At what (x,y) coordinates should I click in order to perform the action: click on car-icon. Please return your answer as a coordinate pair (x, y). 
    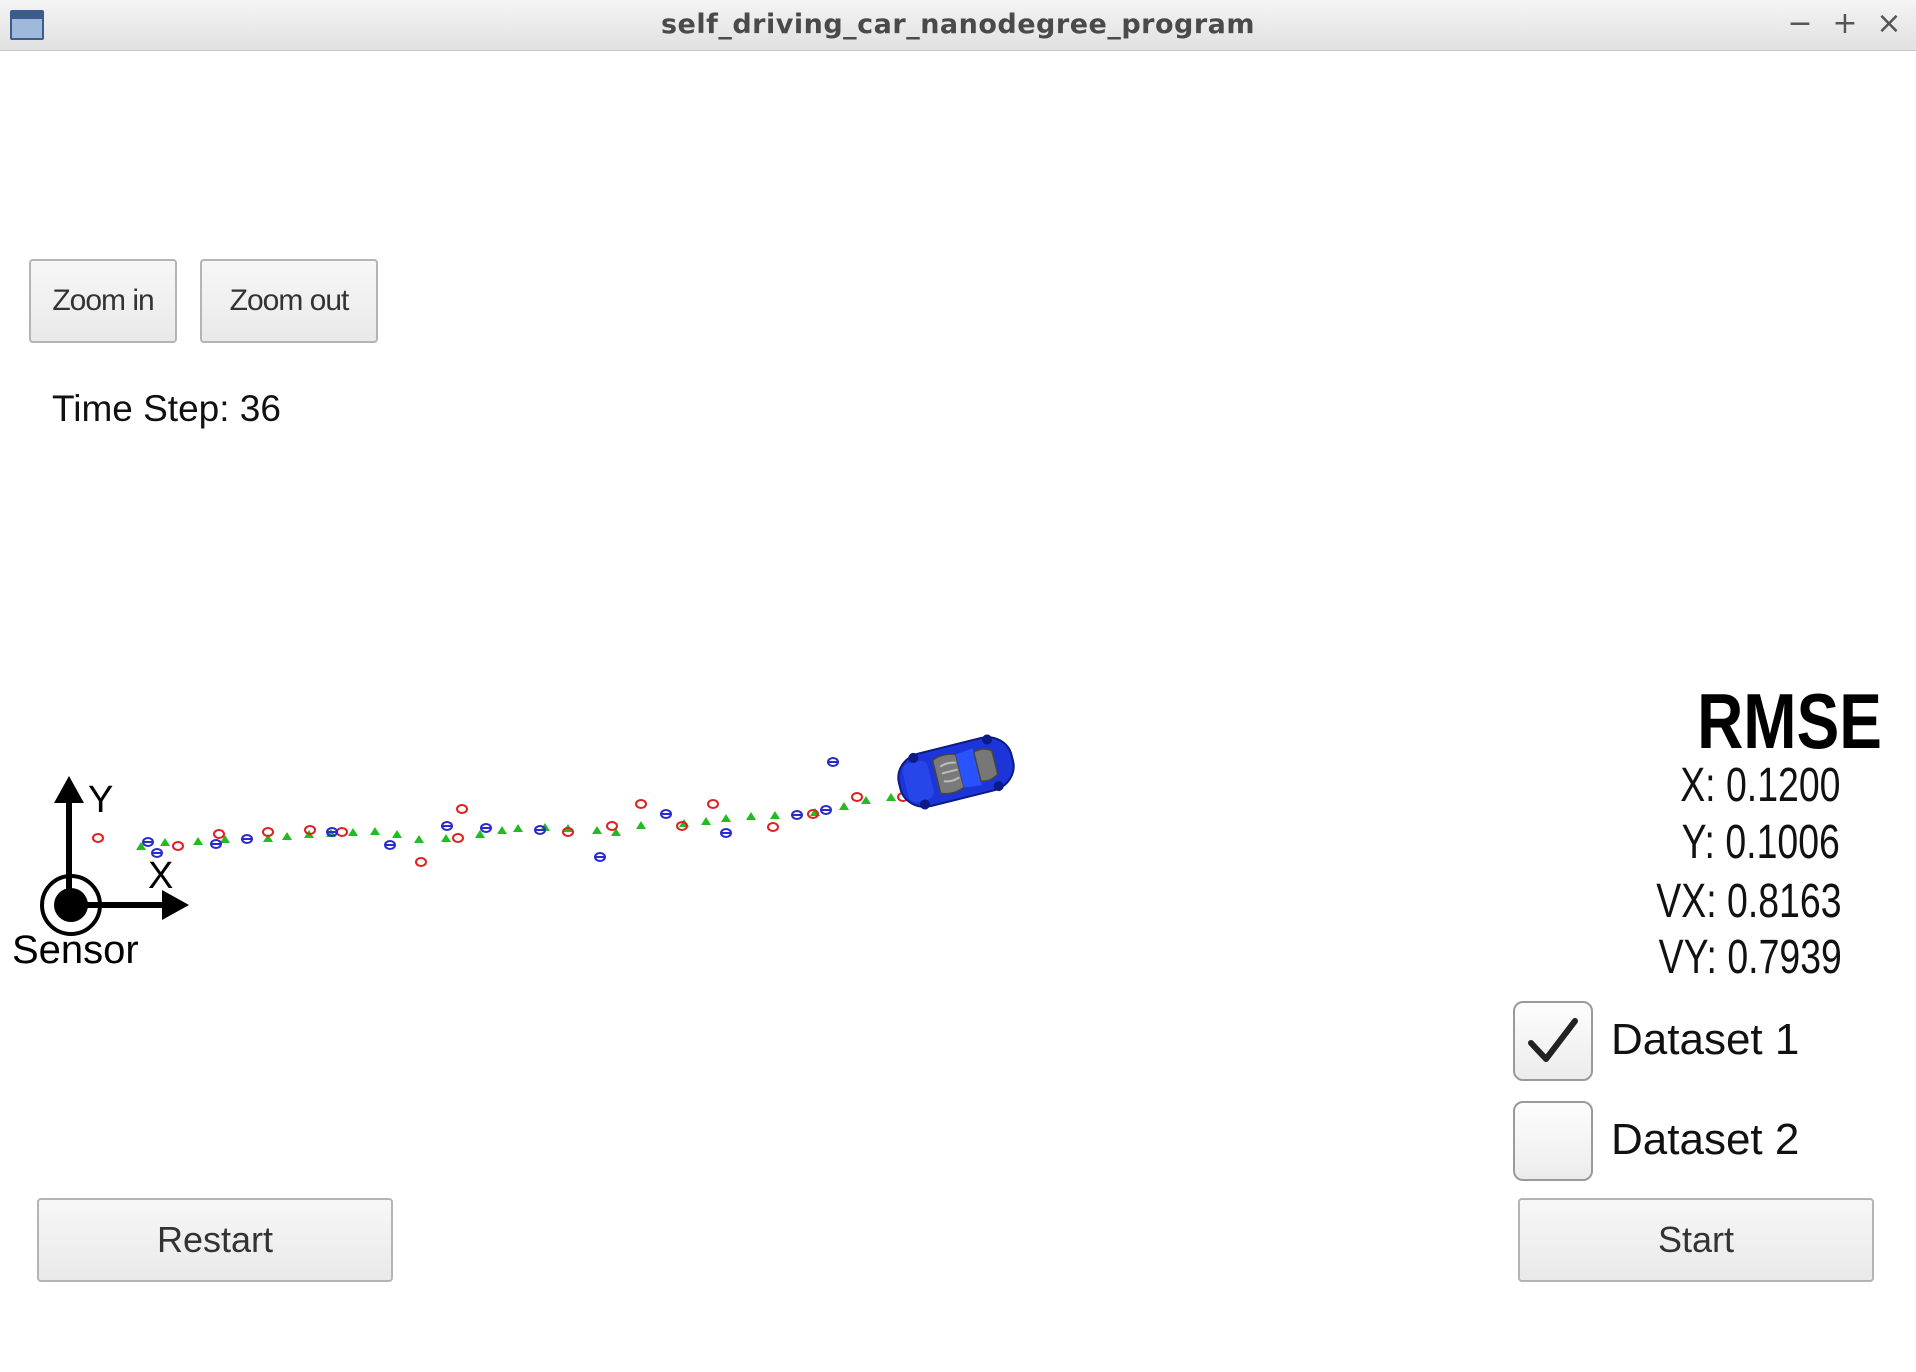
    Looking at the image, I should click on (956, 772).